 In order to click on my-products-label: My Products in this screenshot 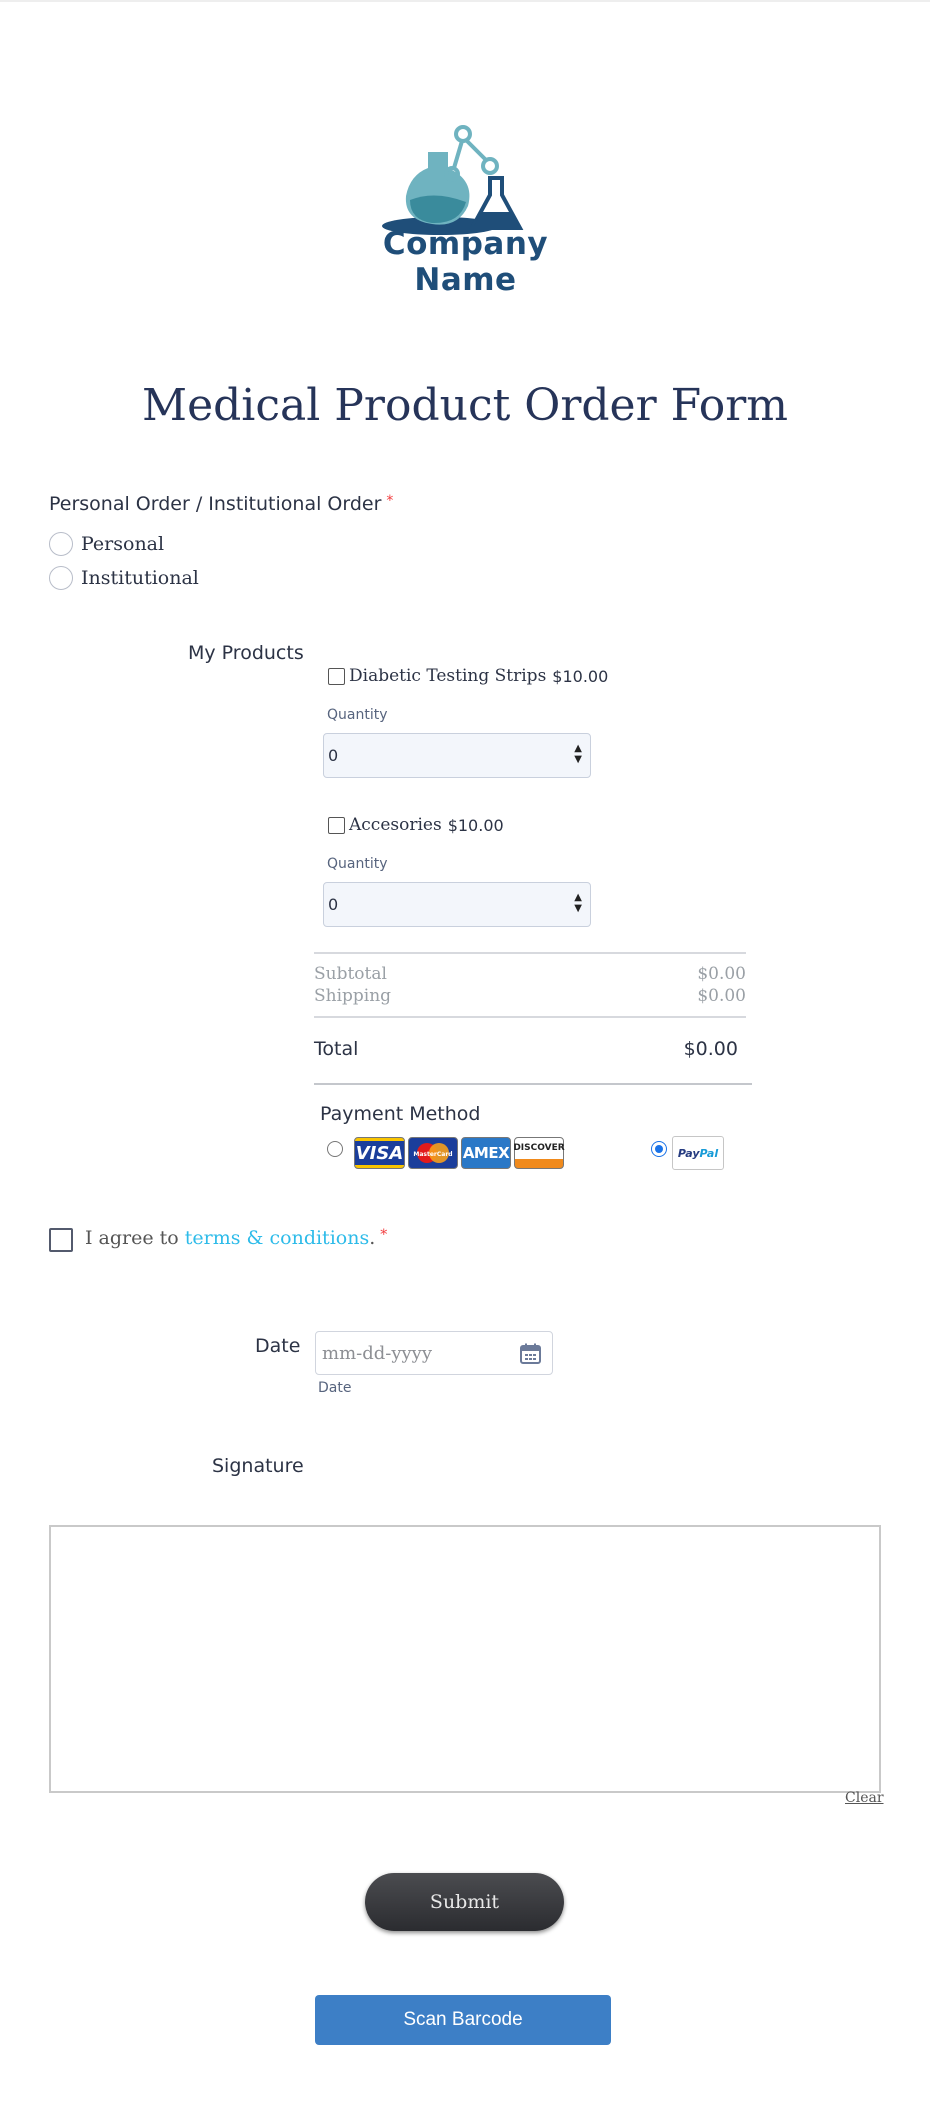, I will do `click(246, 653)`.